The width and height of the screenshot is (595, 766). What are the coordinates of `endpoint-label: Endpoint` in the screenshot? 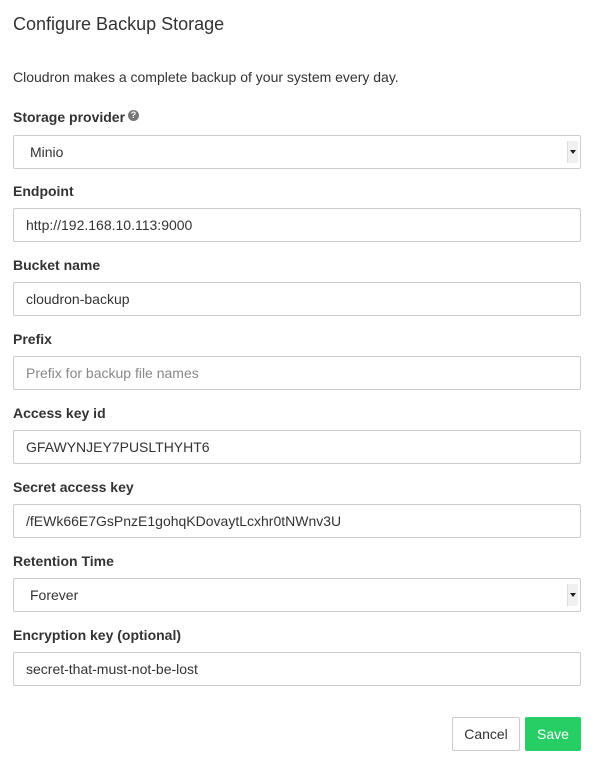 It's located at (43, 191).